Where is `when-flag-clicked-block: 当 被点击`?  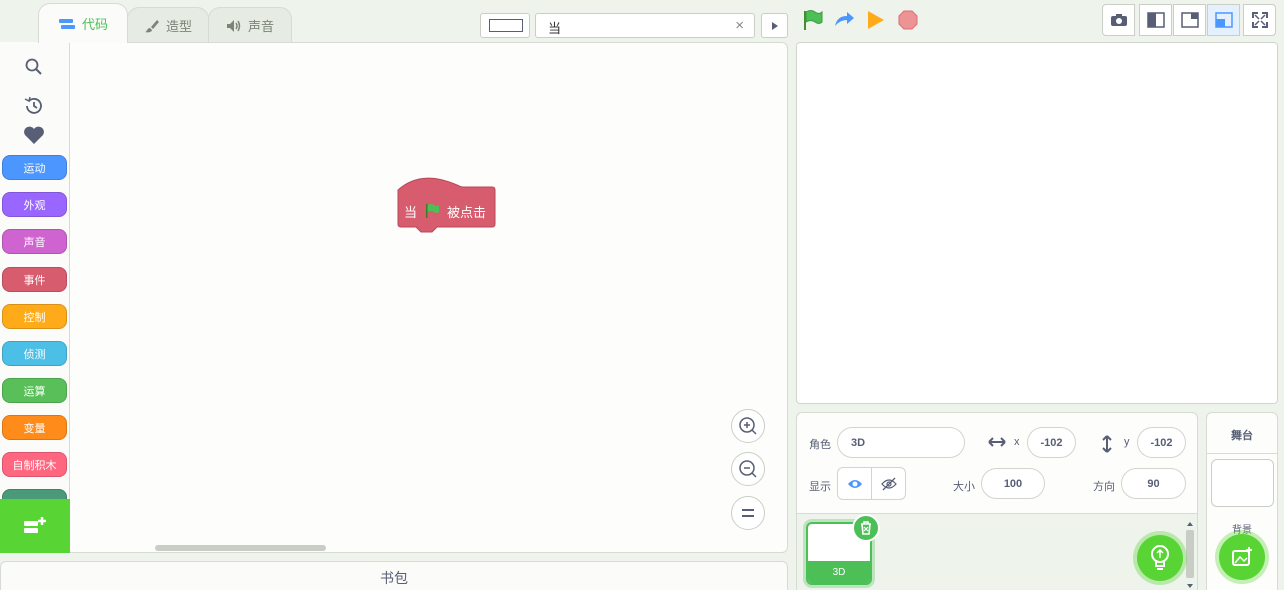
when-flag-clicked-block: 当 被点击 is located at coordinates (447, 205).